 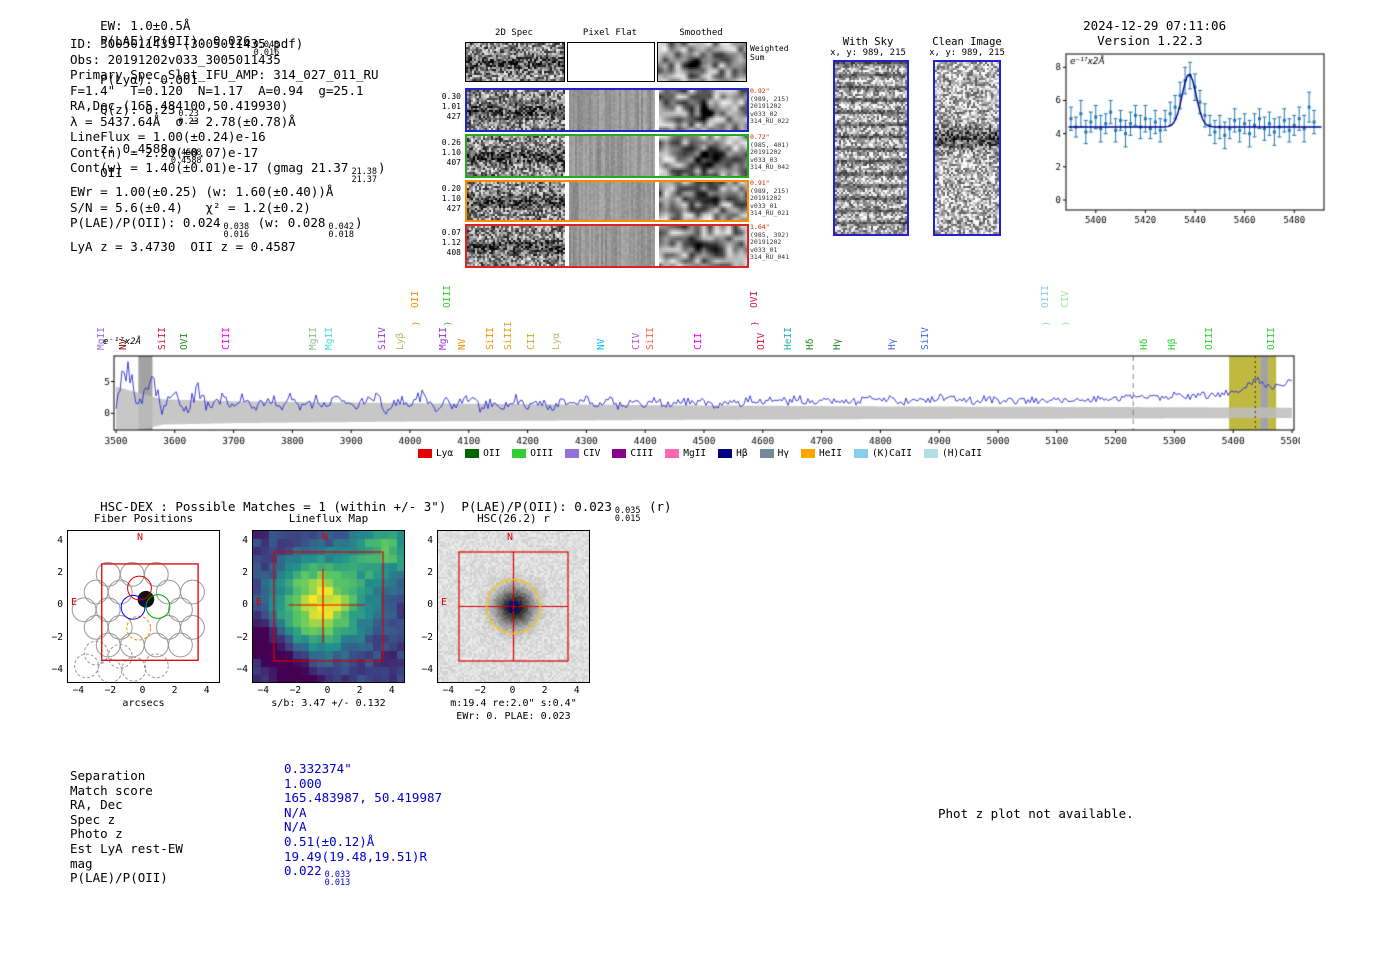 What do you see at coordinates (430, 605) in the screenshot?
I see `axis-tick-label: 0` at bounding box center [430, 605].